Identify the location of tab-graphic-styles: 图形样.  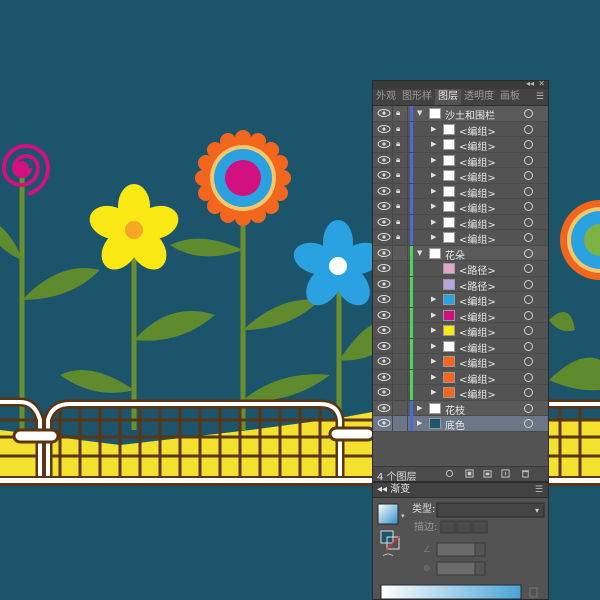
(417, 97).